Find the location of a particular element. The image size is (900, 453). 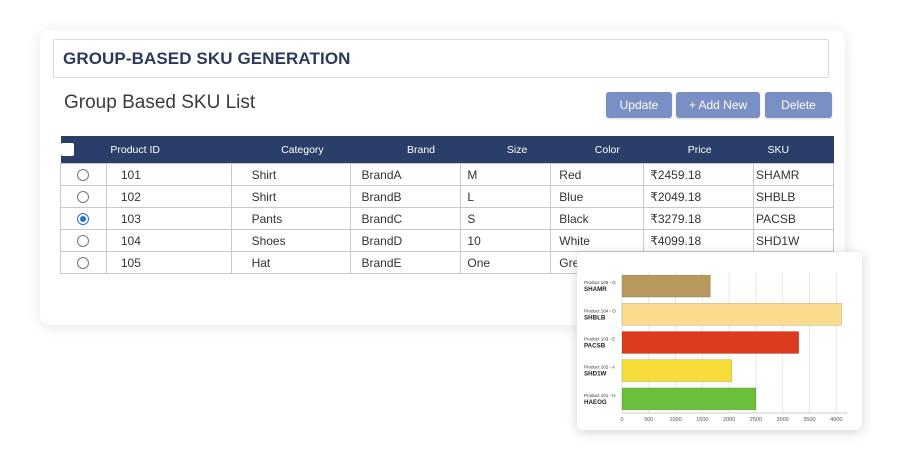

add-new-button: + Add New is located at coordinates (718, 105).